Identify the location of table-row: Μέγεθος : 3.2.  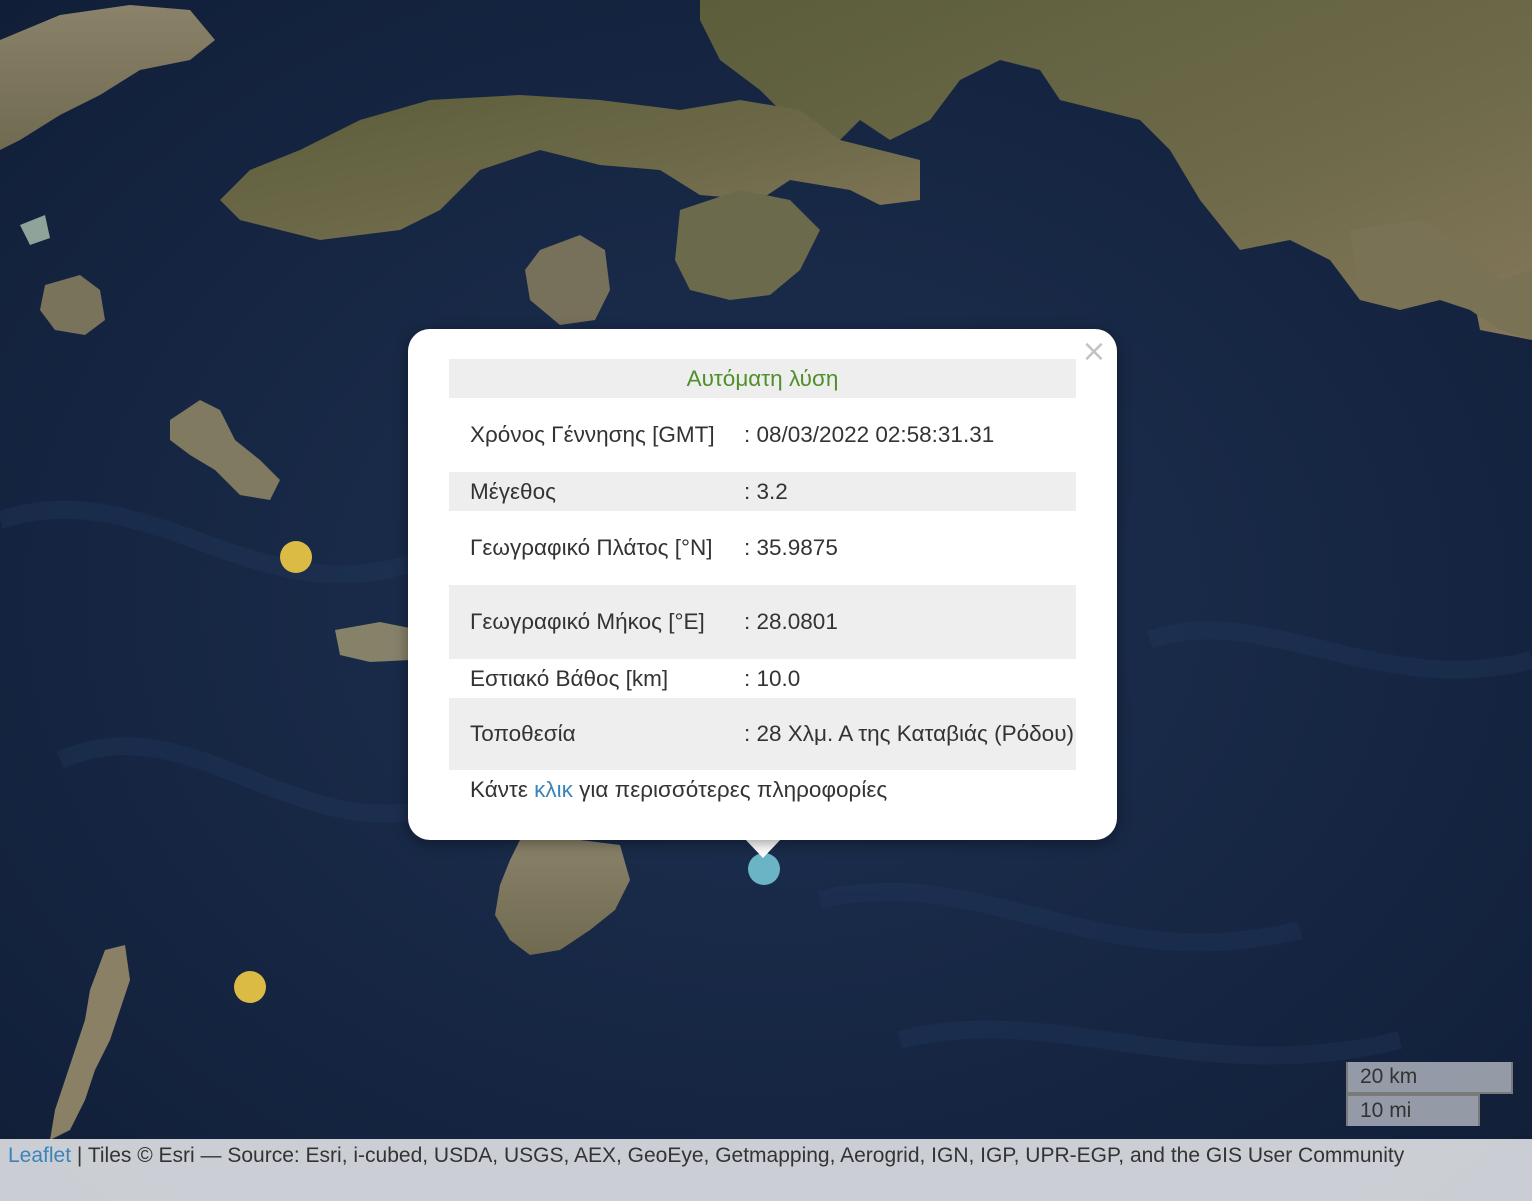
(762, 491).